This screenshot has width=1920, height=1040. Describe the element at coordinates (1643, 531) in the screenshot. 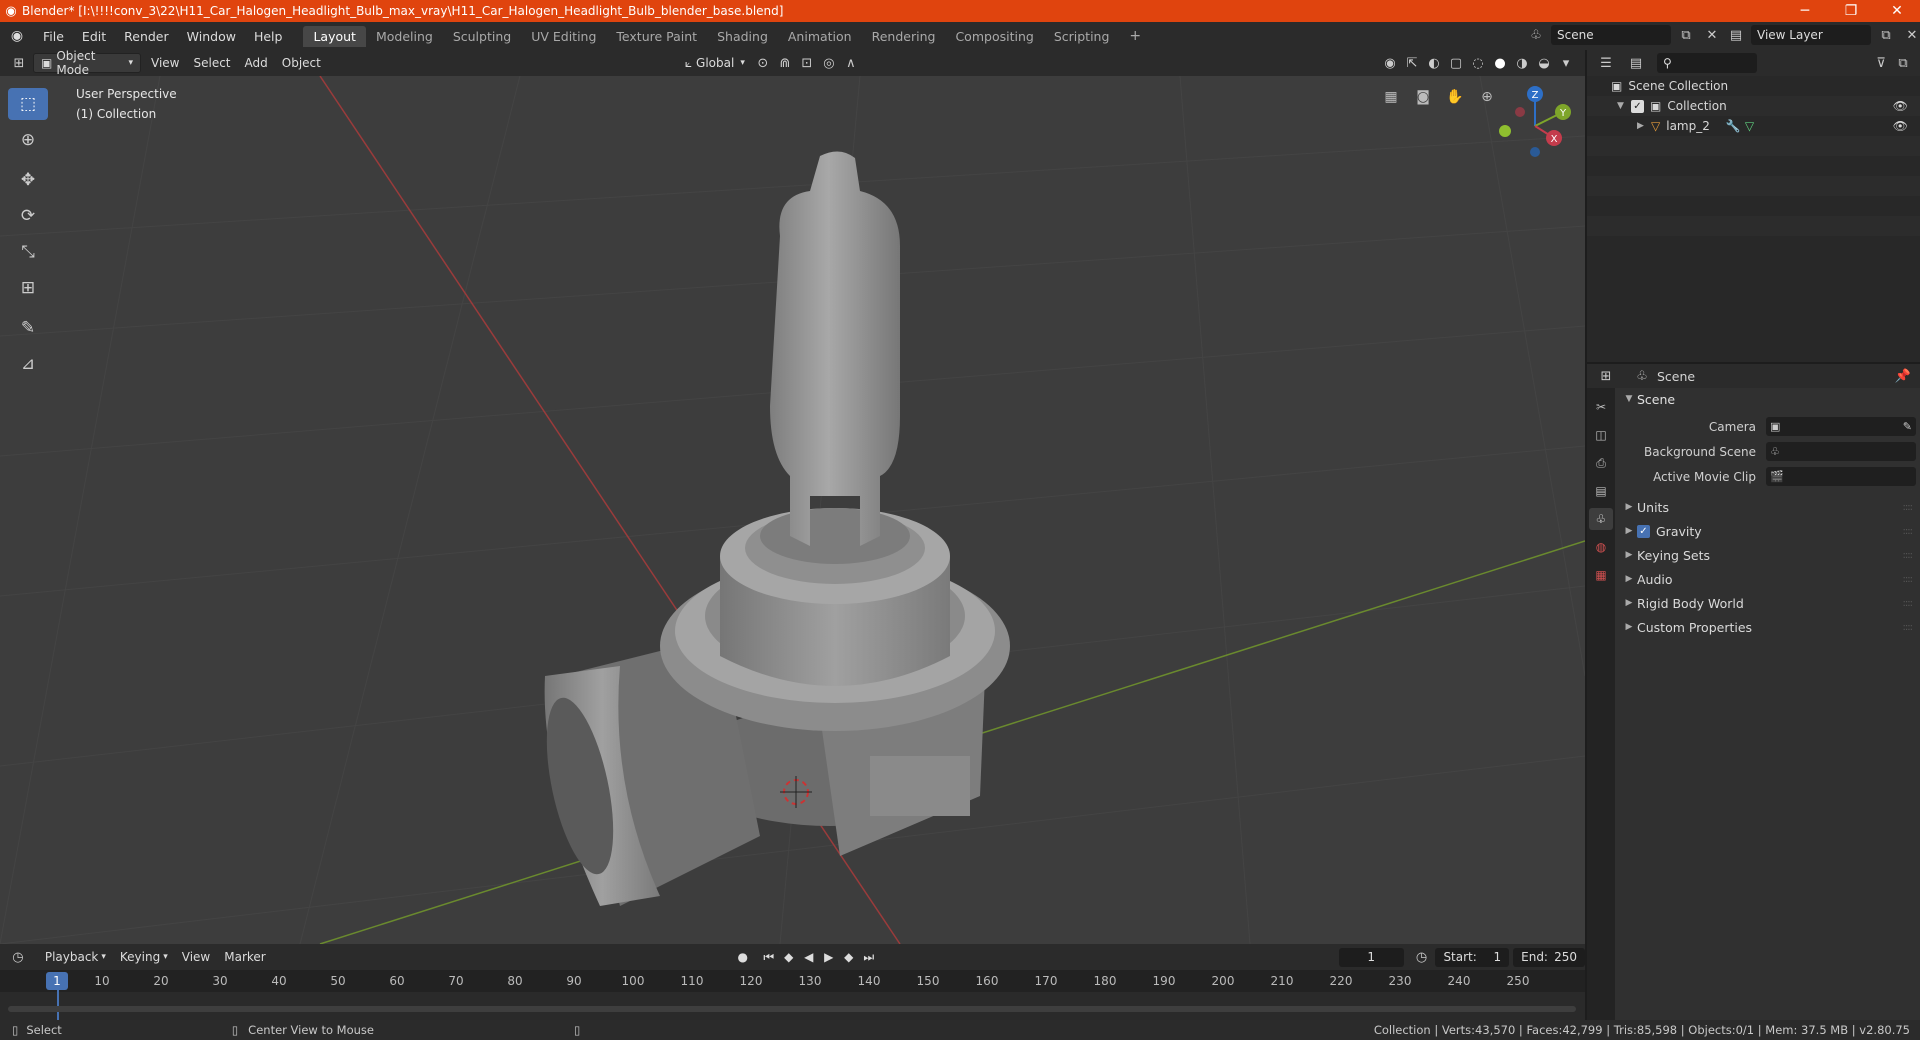

I see `gravity-checkbox: ✓` at that location.